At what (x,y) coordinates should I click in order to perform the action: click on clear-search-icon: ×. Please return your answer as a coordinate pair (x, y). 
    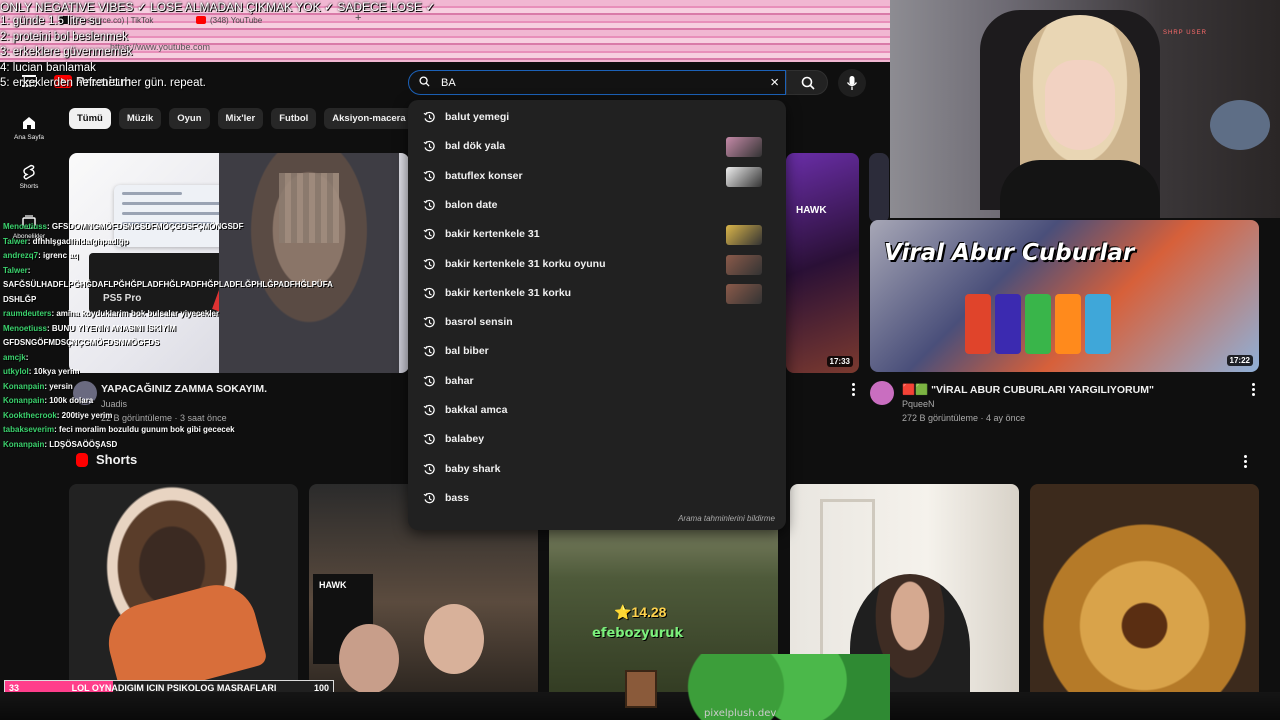
    Looking at the image, I should click on (774, 82).